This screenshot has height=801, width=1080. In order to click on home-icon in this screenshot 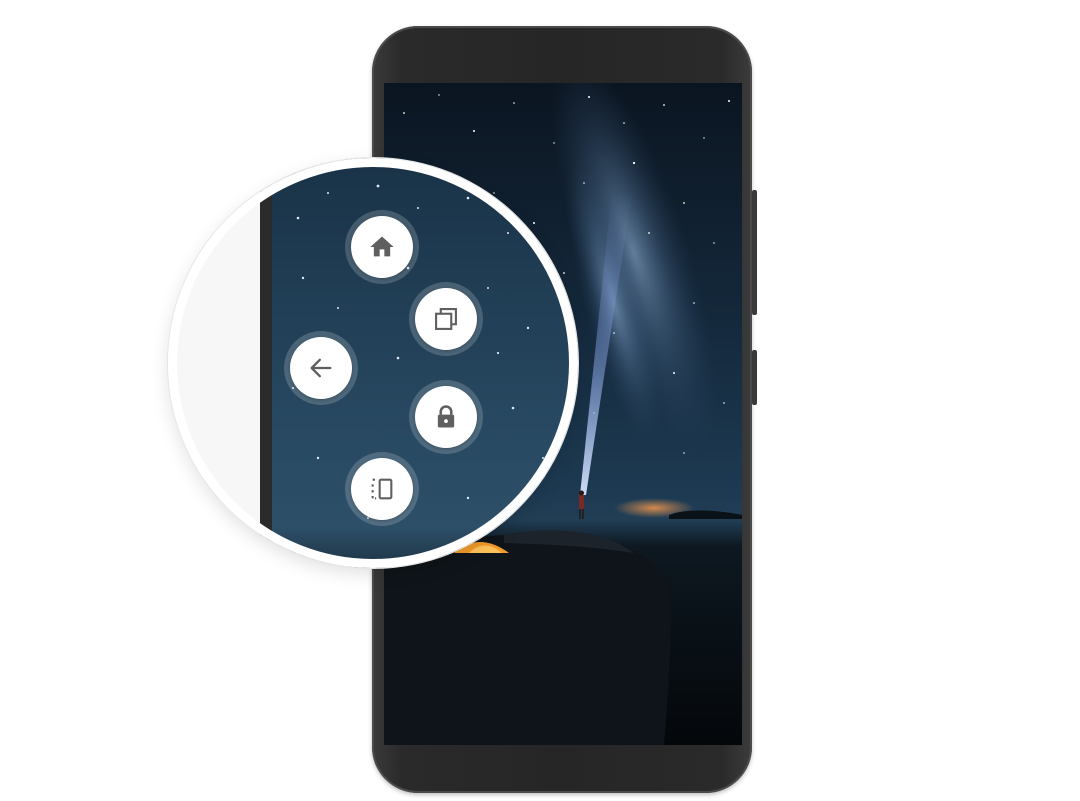, I will do `click(382, 246)`.